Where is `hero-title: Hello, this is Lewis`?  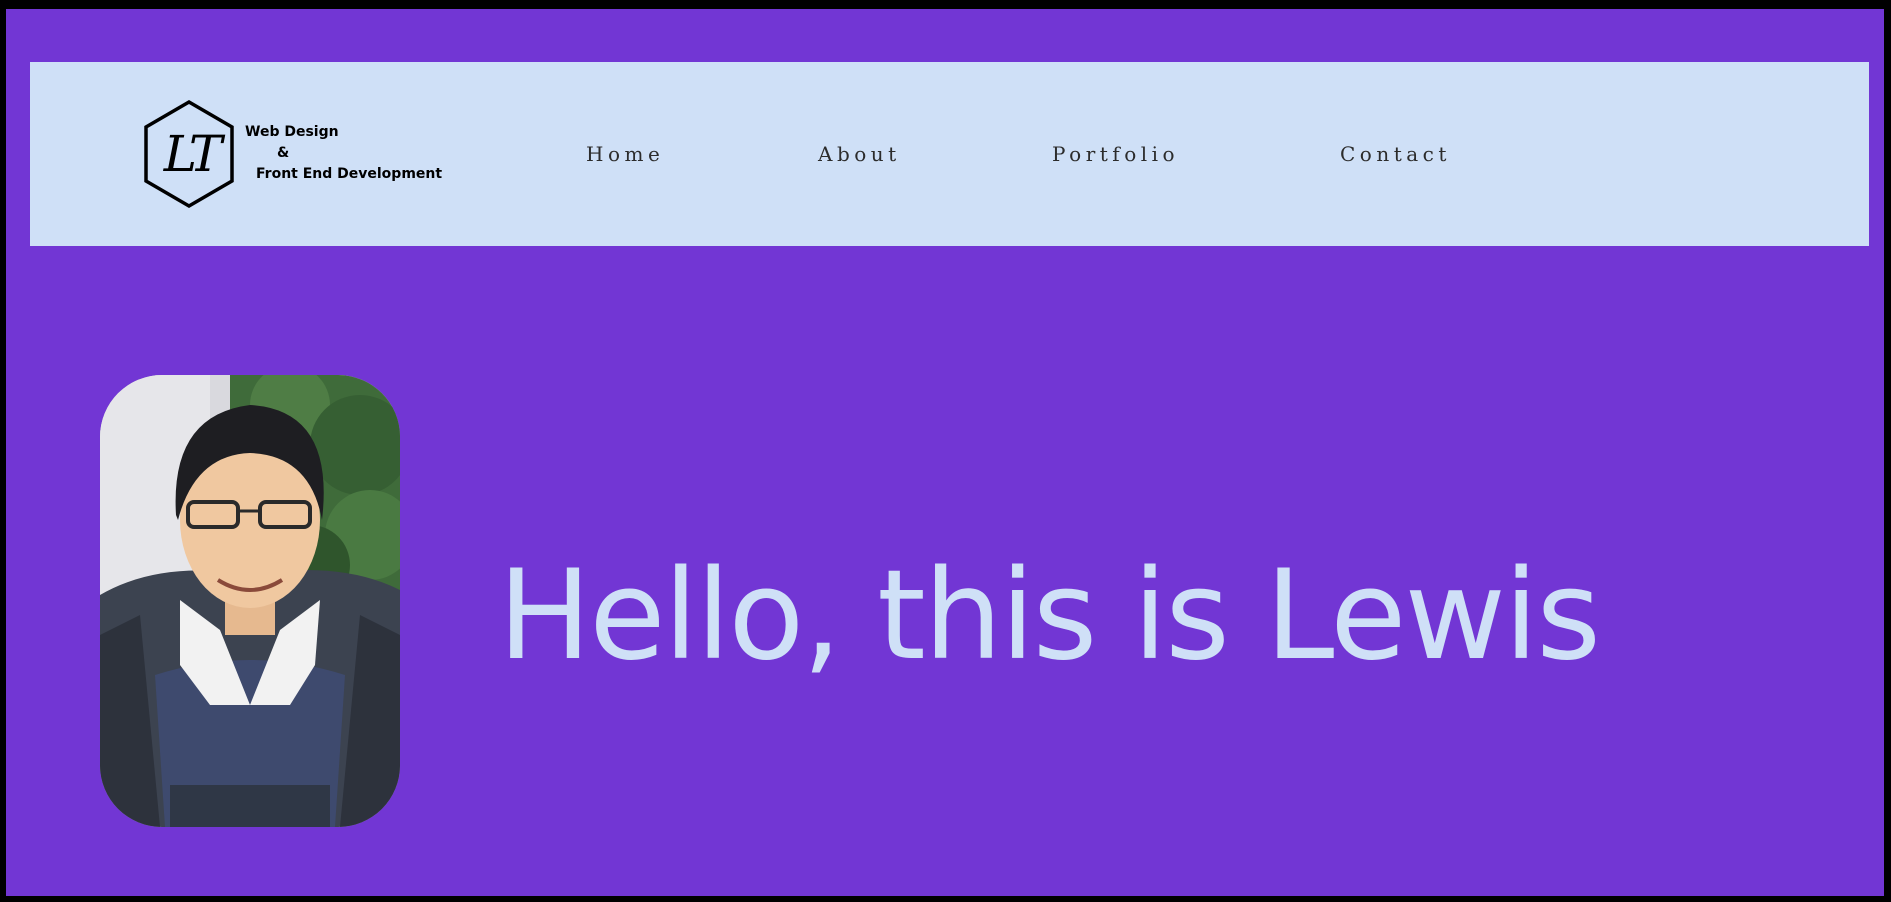
hero-title: Hello, this is Lewis is located at coordinates (1049, 616).